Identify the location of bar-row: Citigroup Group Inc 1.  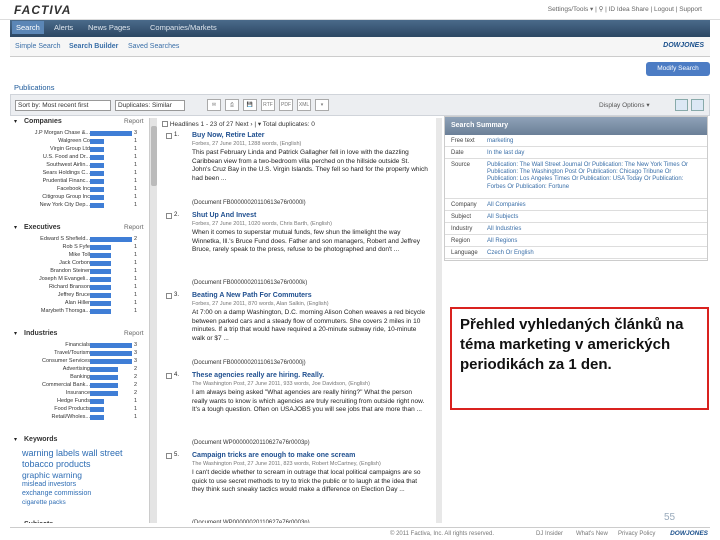
(80, 197).